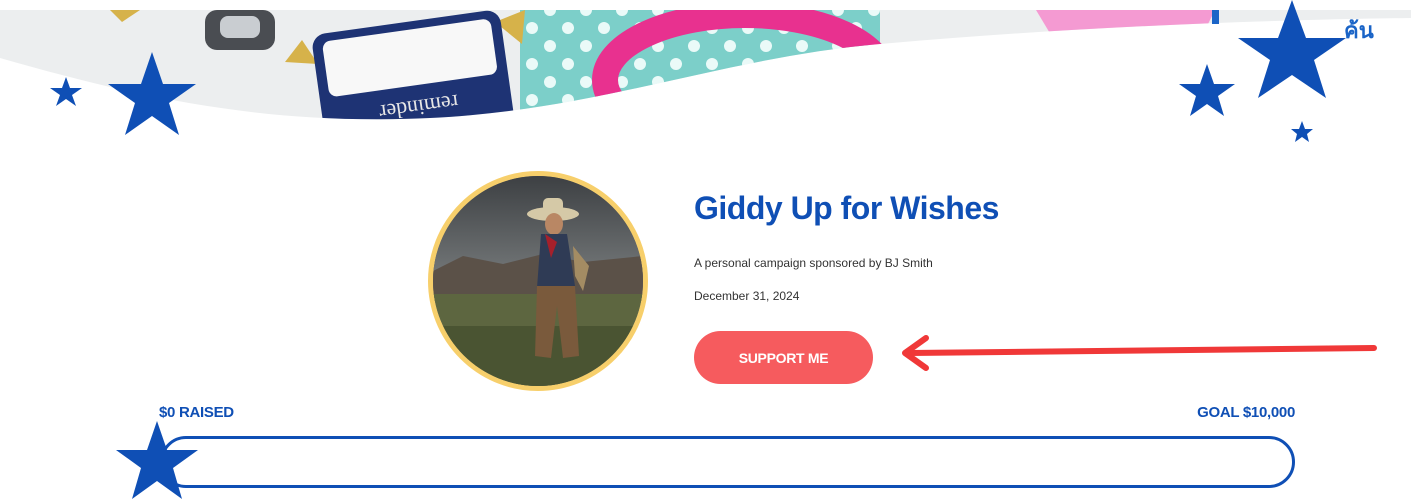 Image resolution: width=1411 pixels, height=501 pixels. What do you see at coordinates (1218, 412) in the screenshot?
I see `goal-prefix: GOAL` at bounding box center [1218, 412].